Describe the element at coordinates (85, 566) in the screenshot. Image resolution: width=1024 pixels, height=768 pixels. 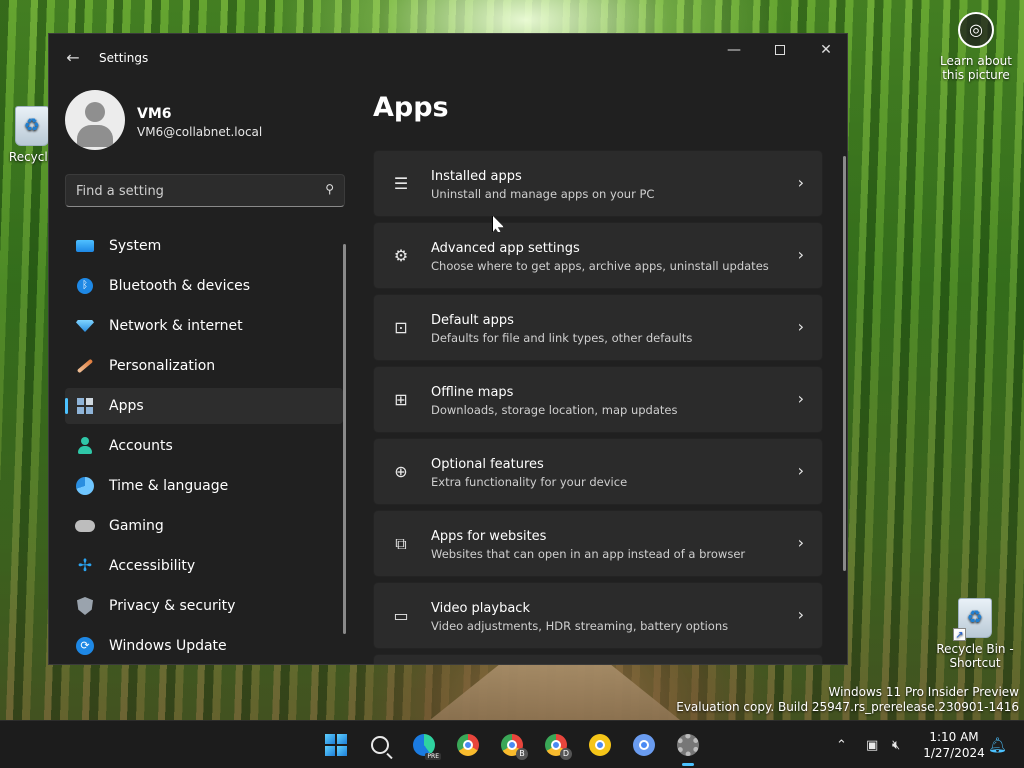
I see `accessibility-icon: ✢` at that location.